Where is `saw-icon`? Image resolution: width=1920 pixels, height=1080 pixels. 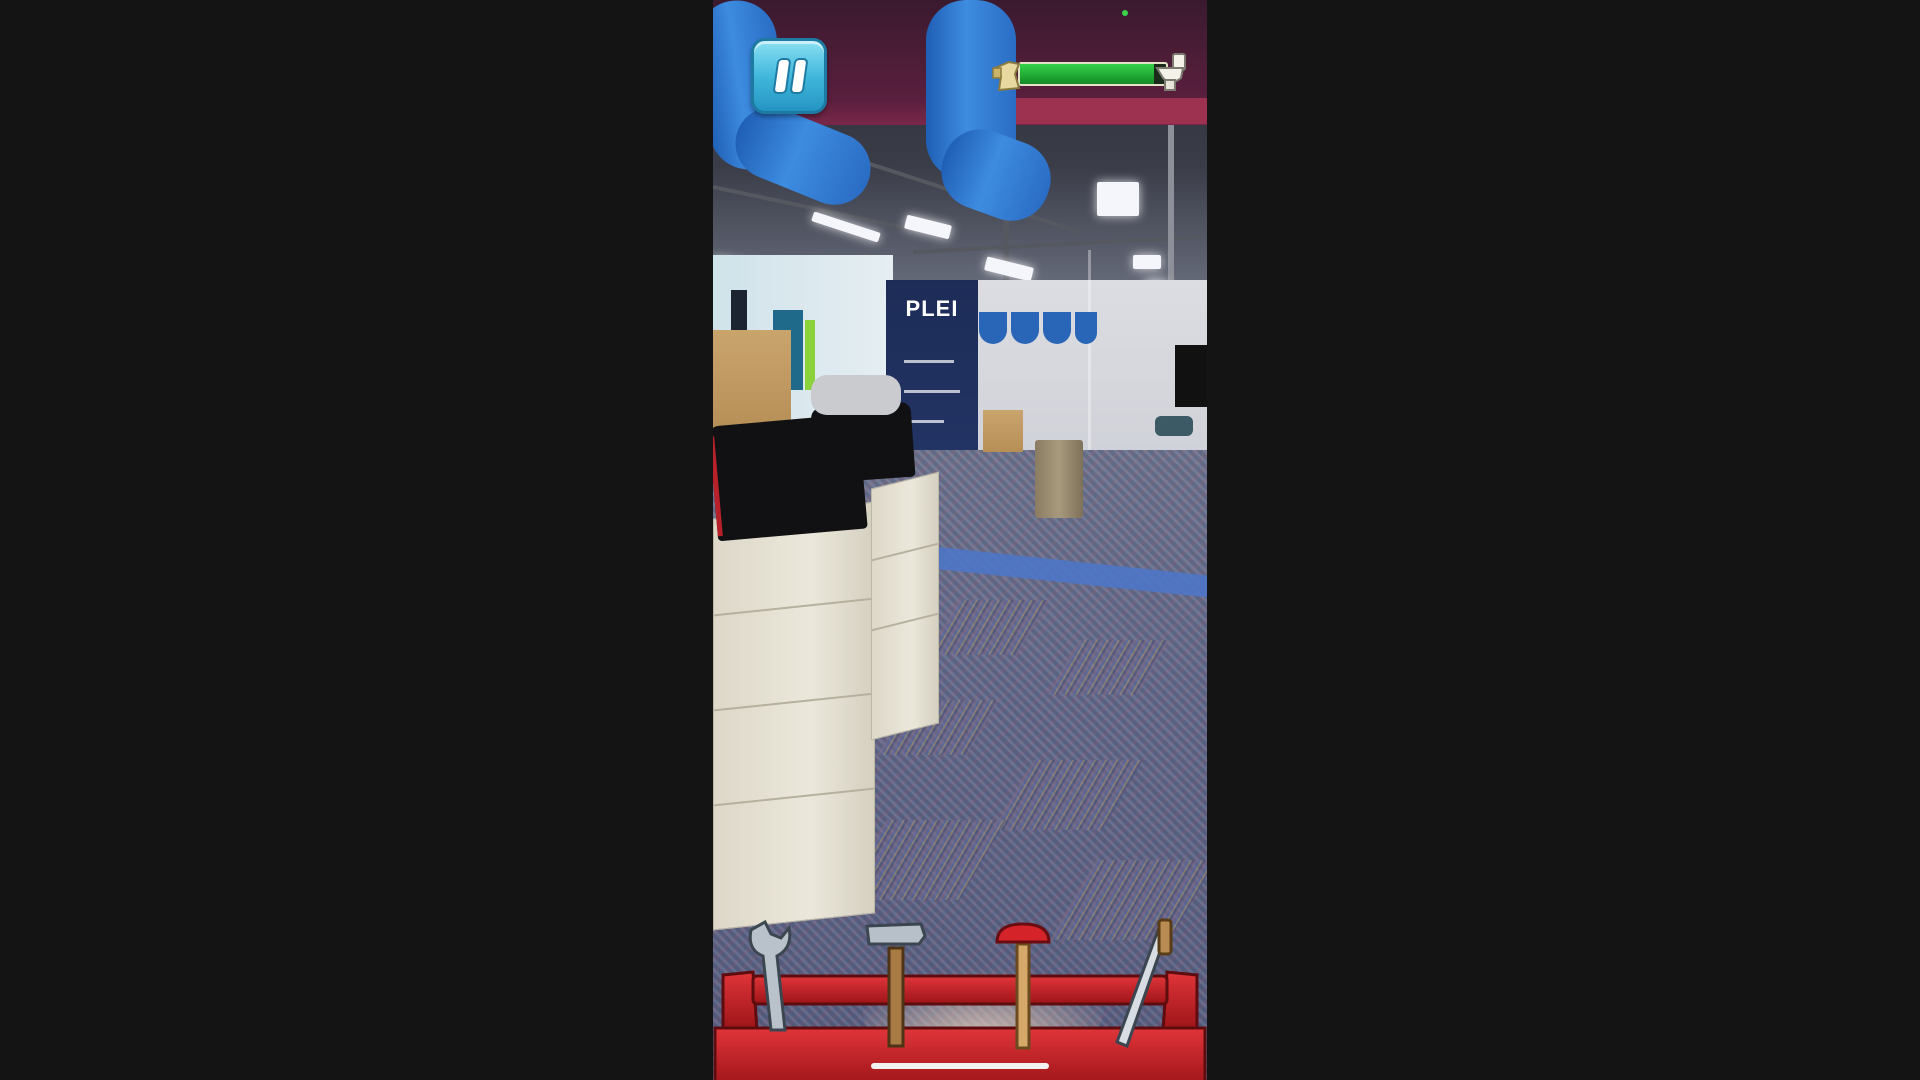
saw-icon is located at coordinates (1146, 983).